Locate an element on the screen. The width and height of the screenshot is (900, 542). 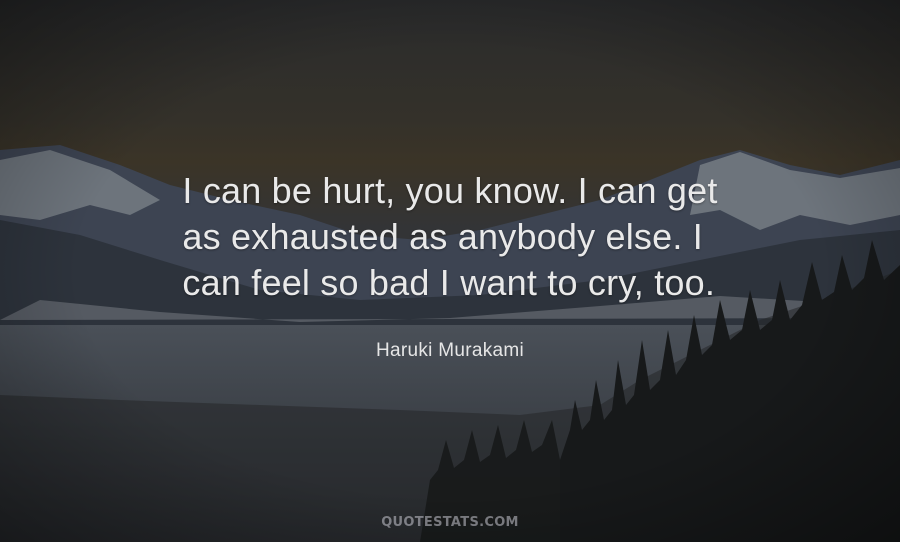
quote-line-3: can feel so bad I want to cry, too. is located at coordinates (449, 282).